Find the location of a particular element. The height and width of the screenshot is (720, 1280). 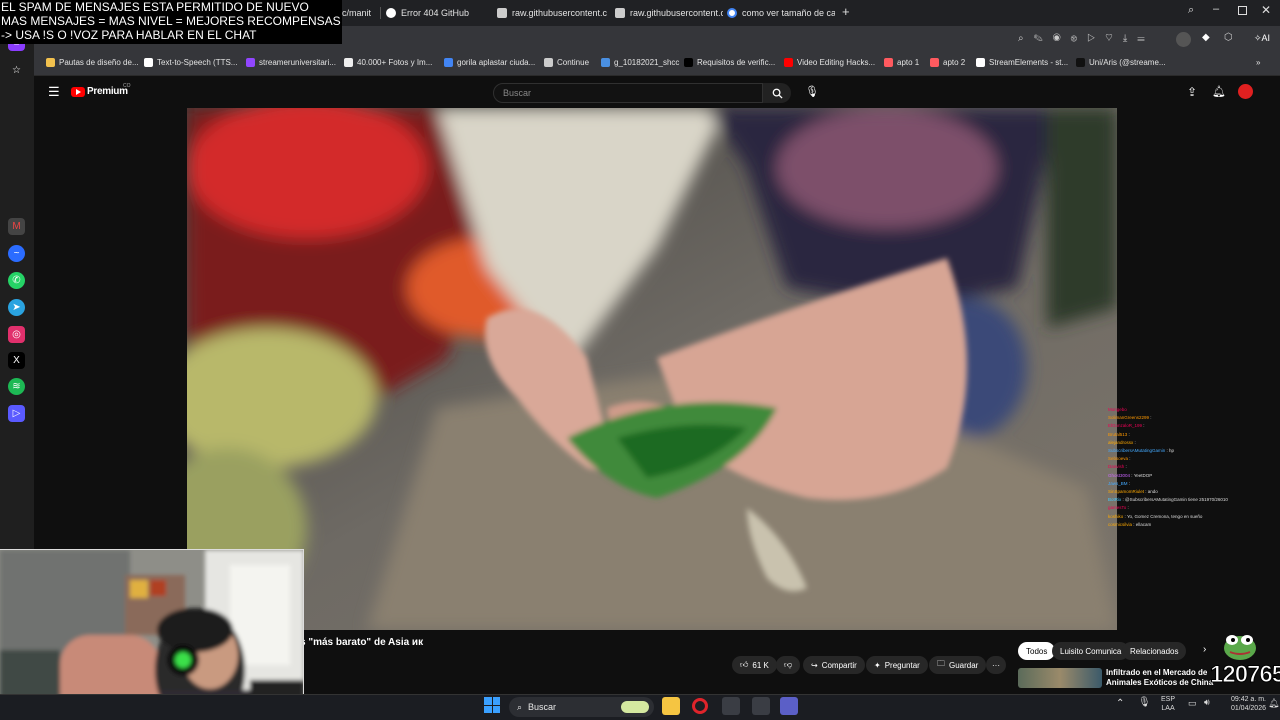

x-icon: X is located at coordinates (16, 360).